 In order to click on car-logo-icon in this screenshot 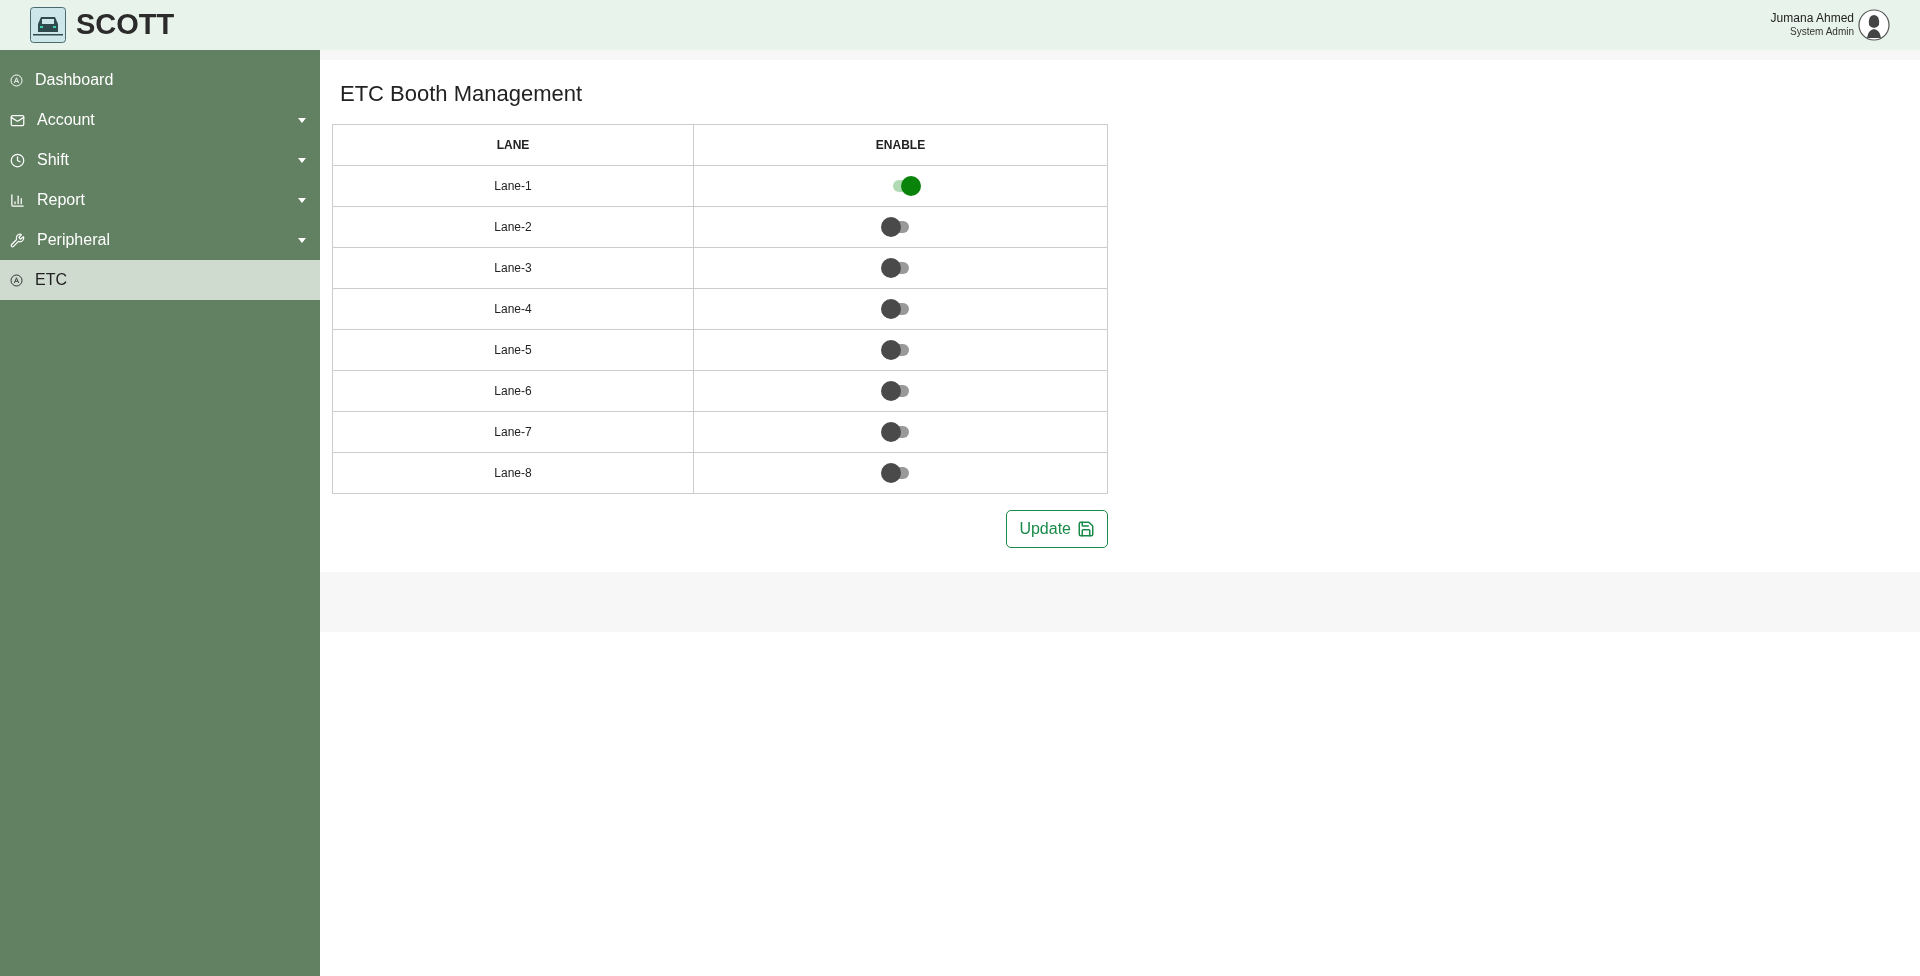, I will do `click(48, 25)`.